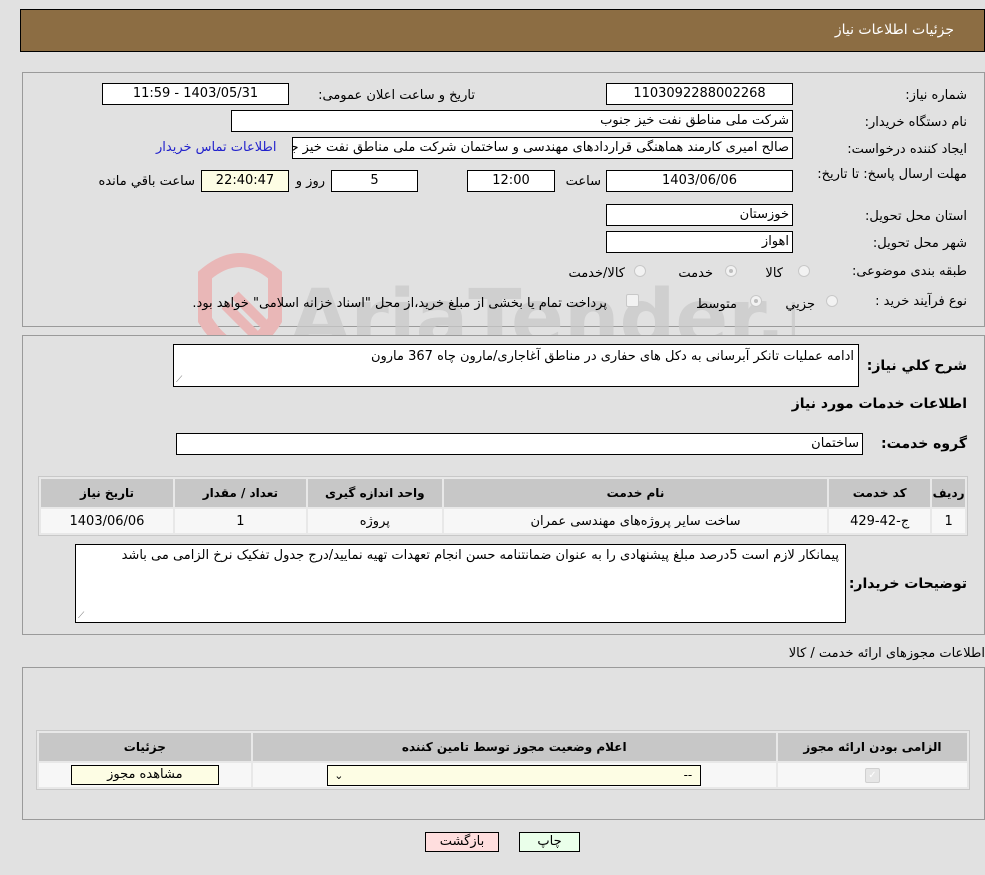  I want to click on col-license-required: الزامی بودن ارائه مجوز, so click(872, 747).